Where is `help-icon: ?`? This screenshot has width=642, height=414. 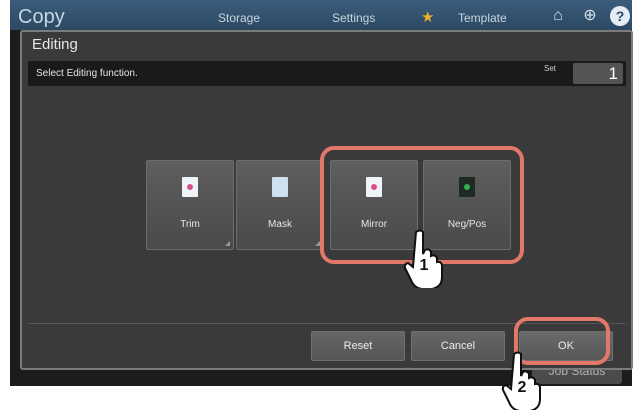
help-icon: ? is located at coordinates (620, 16).